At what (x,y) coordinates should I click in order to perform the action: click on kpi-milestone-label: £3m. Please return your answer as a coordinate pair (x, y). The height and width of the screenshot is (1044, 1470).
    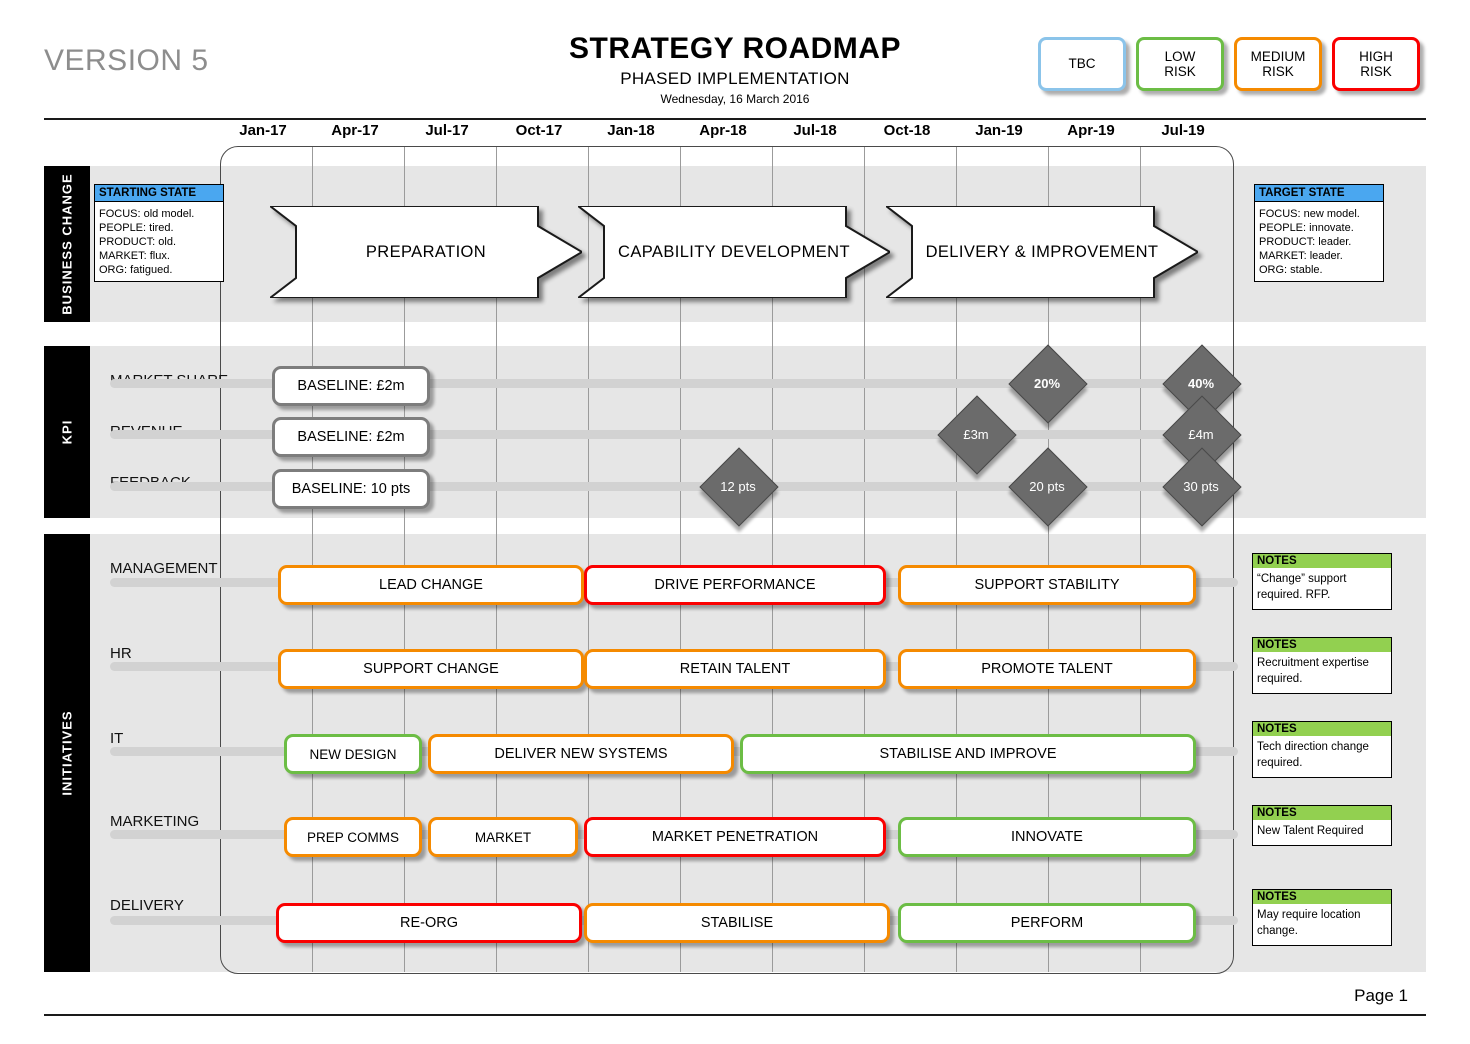
    Looking at the image, I should click on (976, 434).